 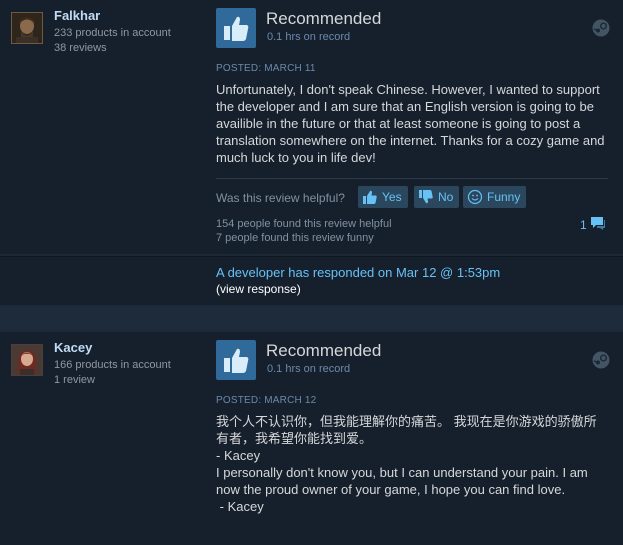 What do you see at coordinates (74, 380) in the screenshot?
I see `author-reviews: 1 review` at bounding box center [74, 380].